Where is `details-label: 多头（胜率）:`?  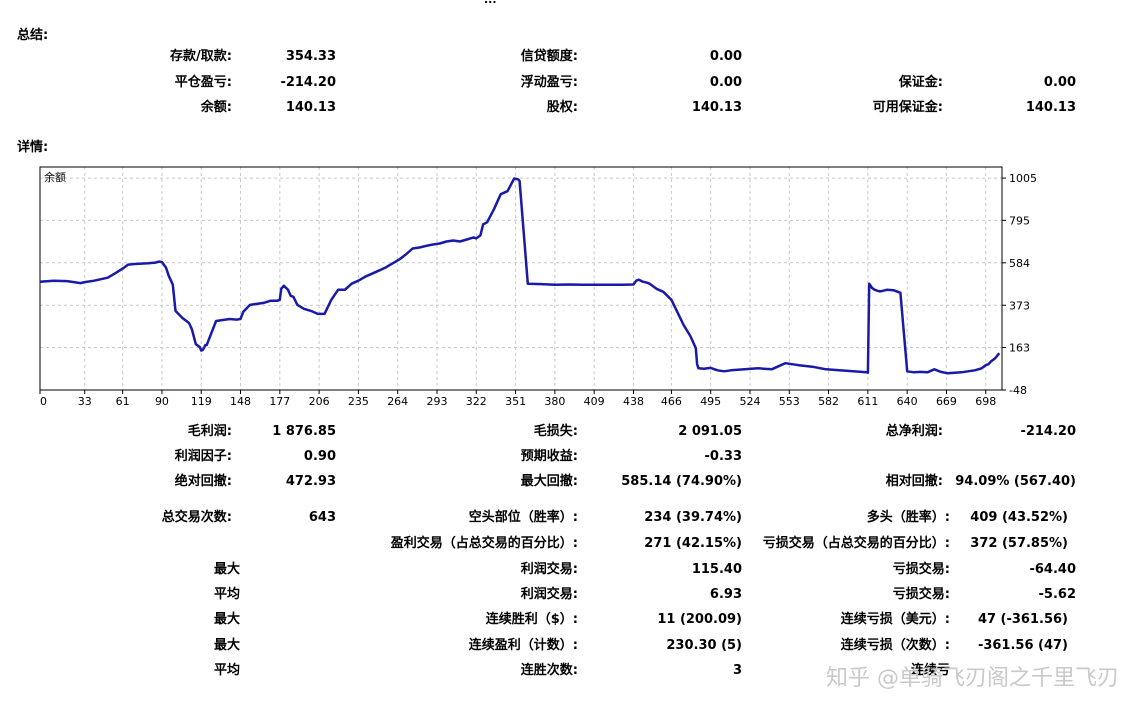 details-label: 多头（胜率）: is located at coordinates (908, 517).